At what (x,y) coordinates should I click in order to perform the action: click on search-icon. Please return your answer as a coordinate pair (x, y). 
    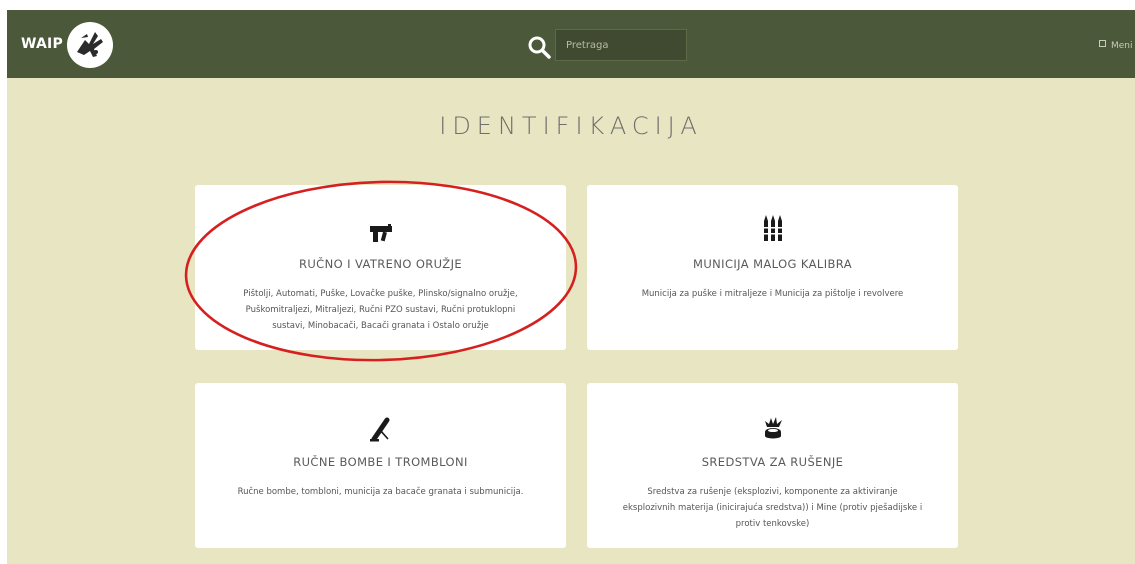
    Looking at the image, I should click on (539, 47).